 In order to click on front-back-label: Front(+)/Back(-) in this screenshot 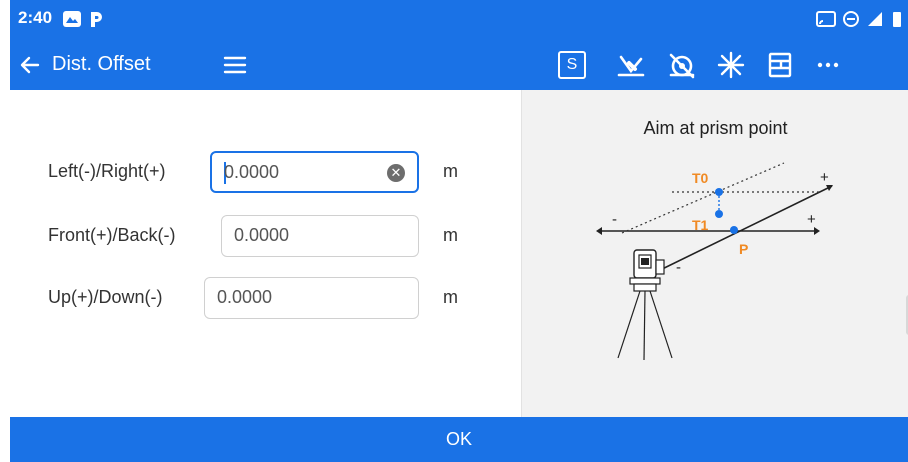, I will do `click(112, 235)`.